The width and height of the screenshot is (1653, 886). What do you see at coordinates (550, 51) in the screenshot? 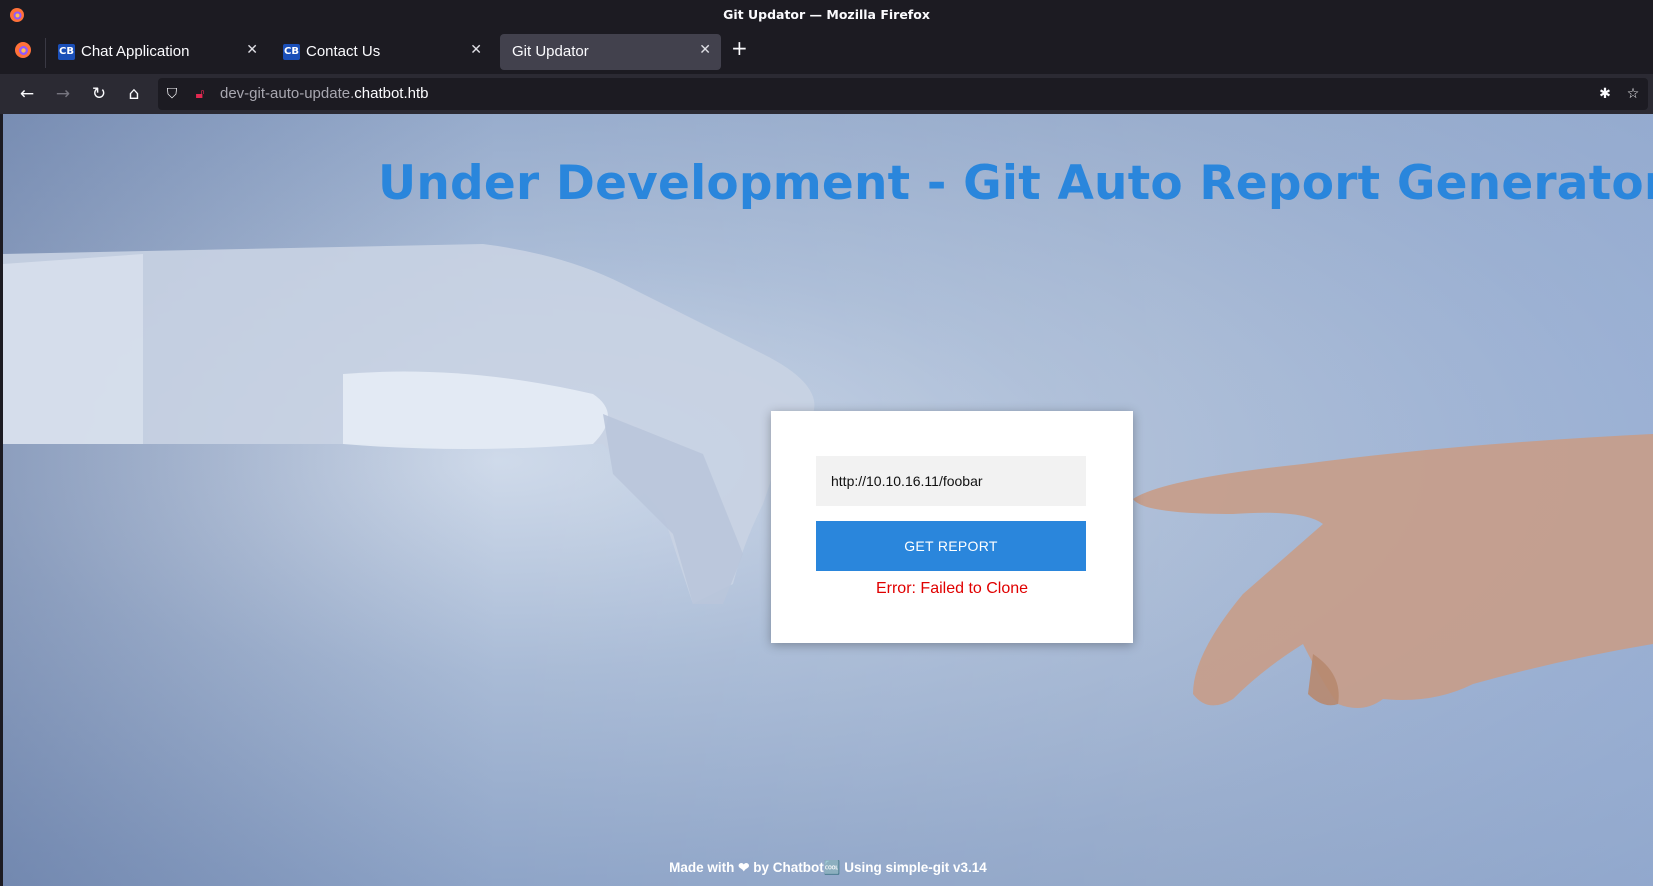
I see `tab-label: Git Updator` at bounding box center [550, 51].